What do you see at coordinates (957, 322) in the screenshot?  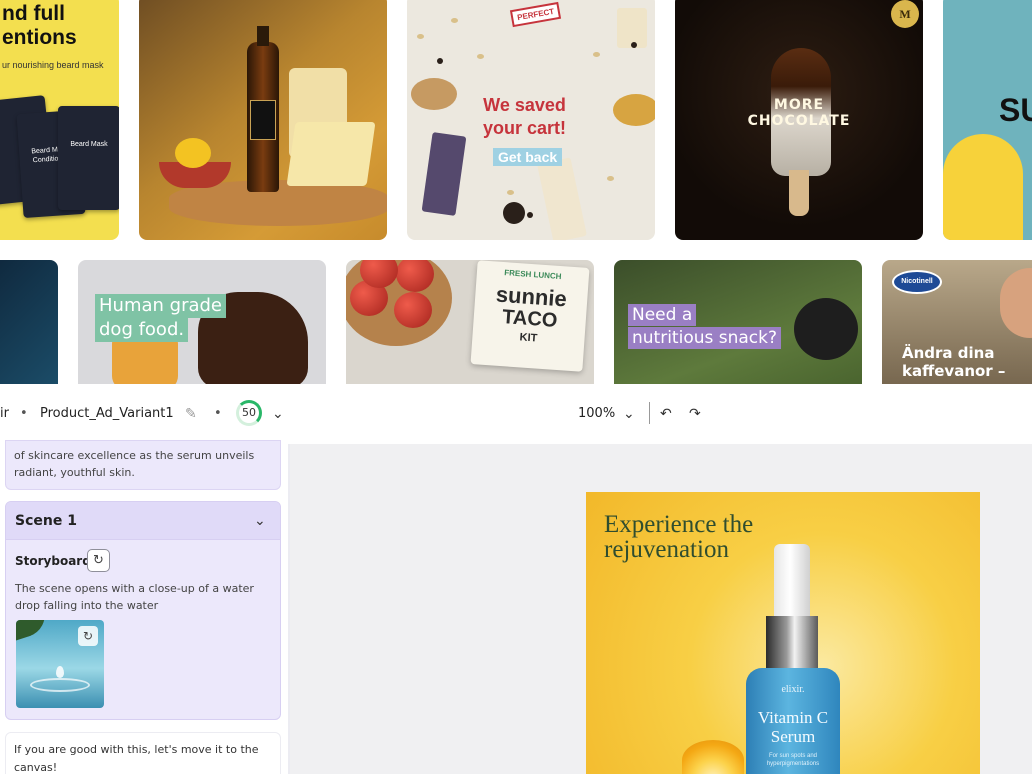 I see `ad-card-nicotinell: Nicotinell Ändra dina kaffevanor –` at bounding box center [957, 322].